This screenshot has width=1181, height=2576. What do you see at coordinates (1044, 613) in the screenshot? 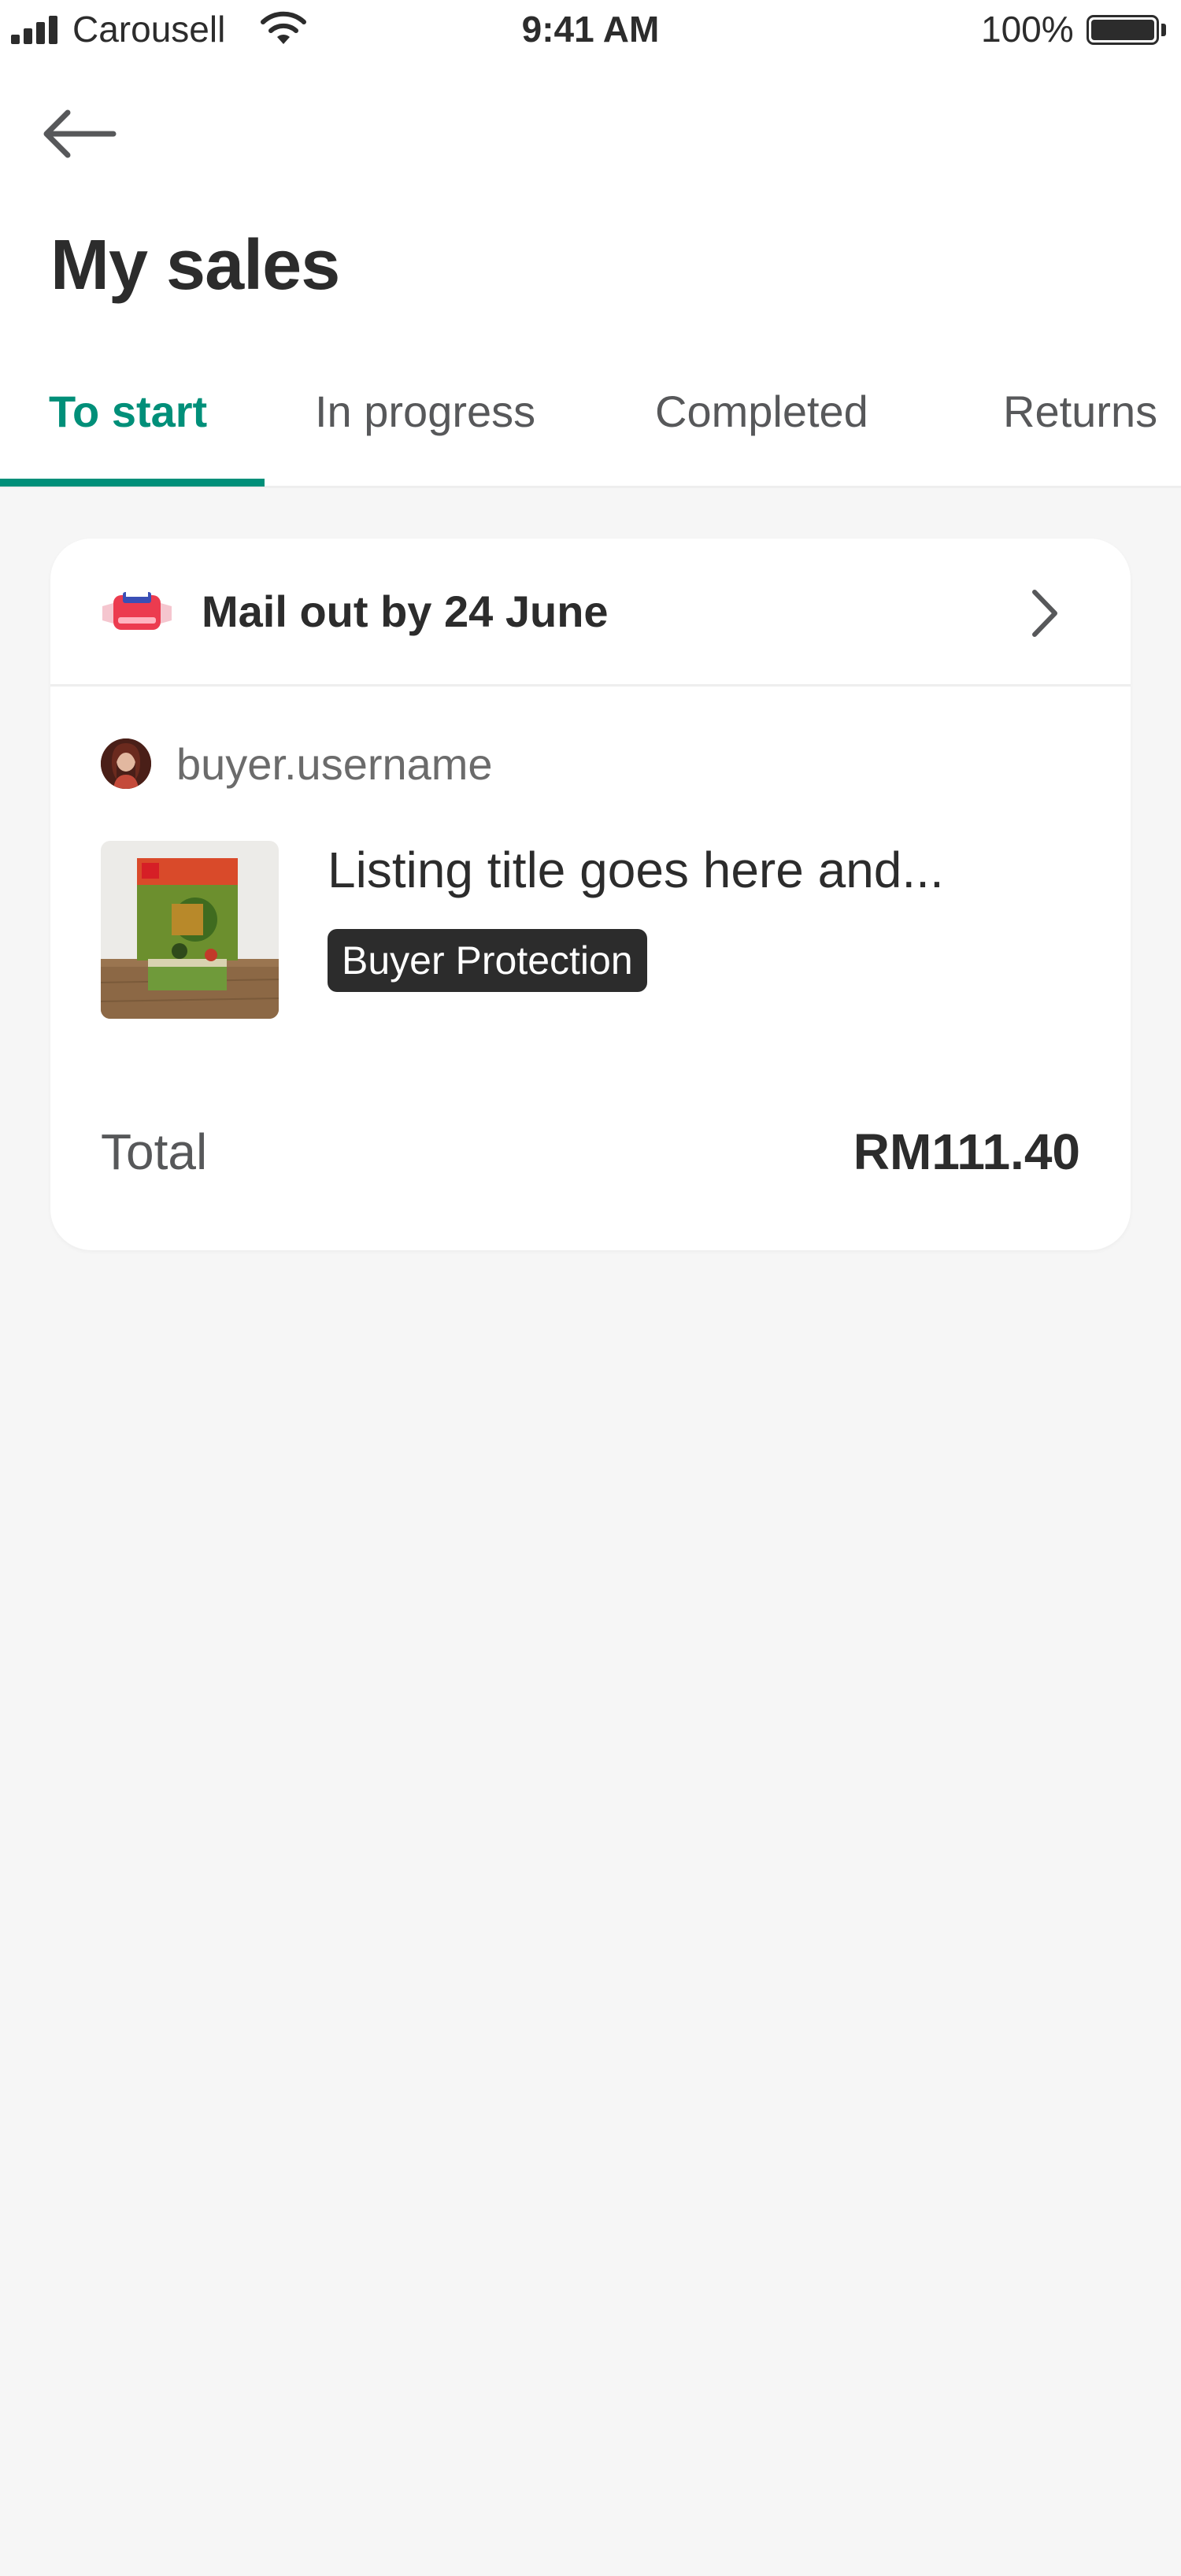
I see `chevron-right-icon` at bounding box center [1044, 613].